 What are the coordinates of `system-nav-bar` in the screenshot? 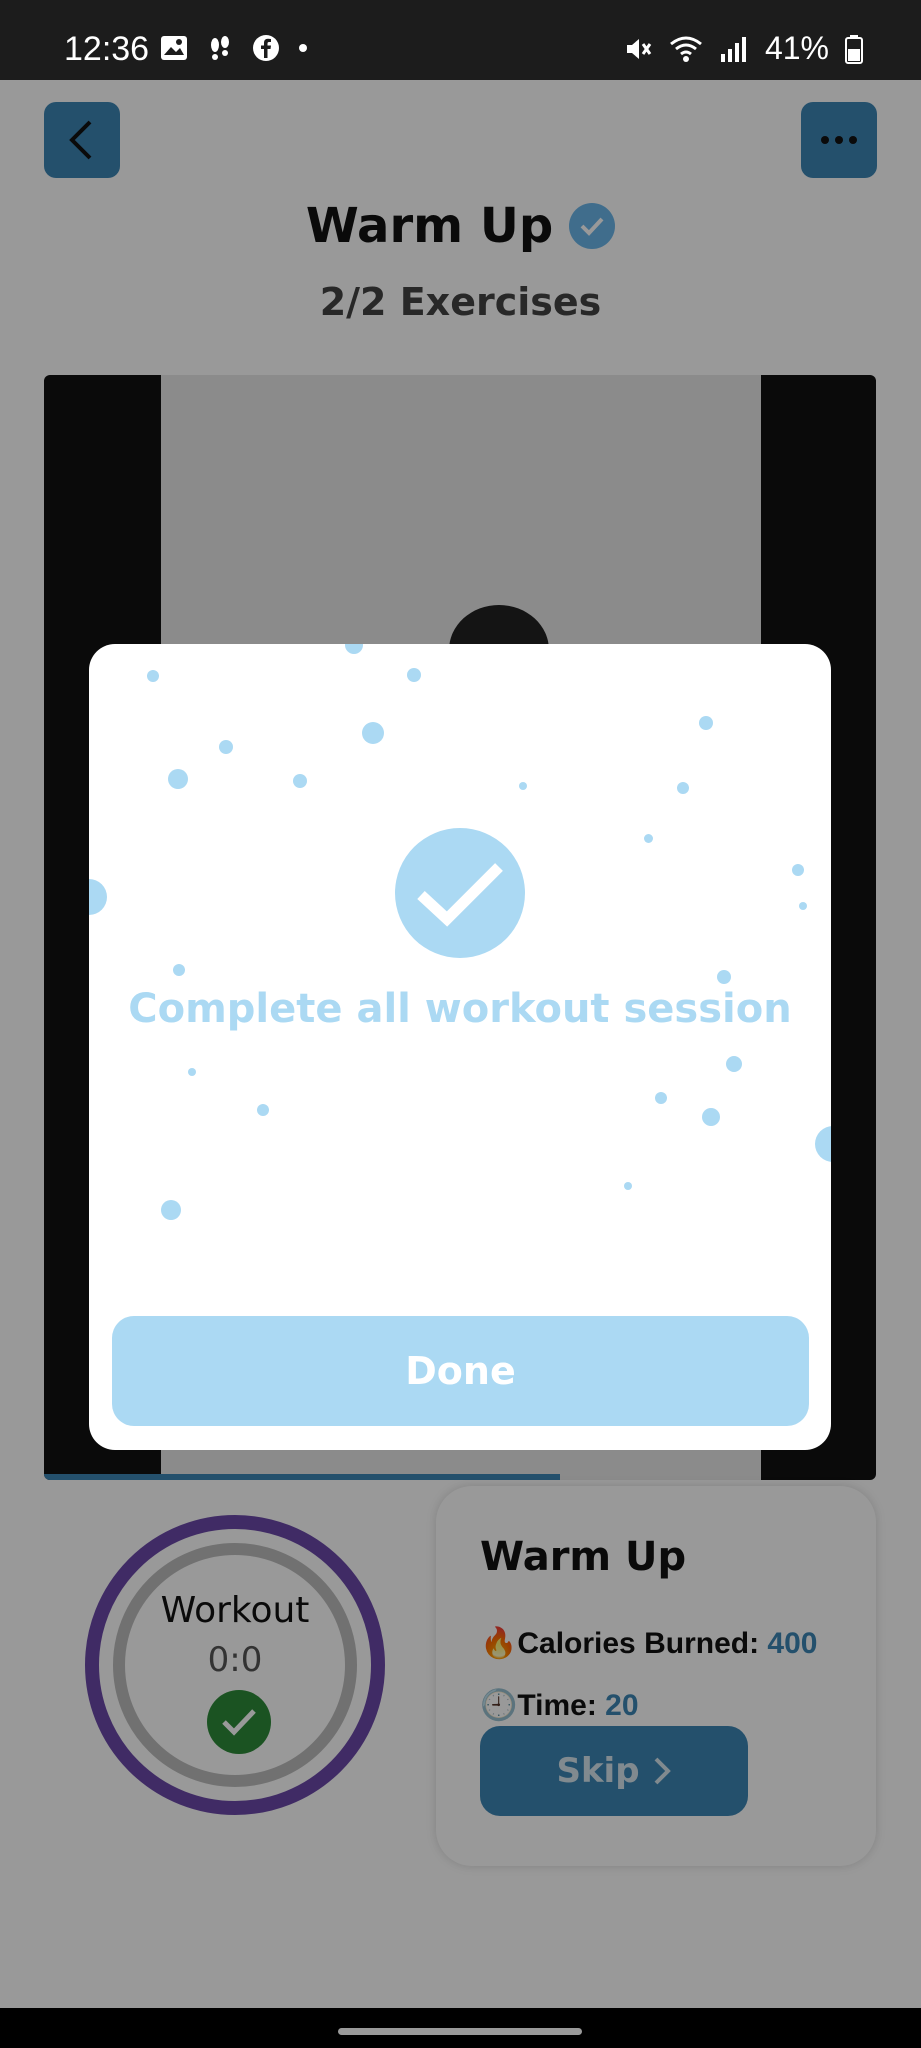 It's located at (460, 2028).